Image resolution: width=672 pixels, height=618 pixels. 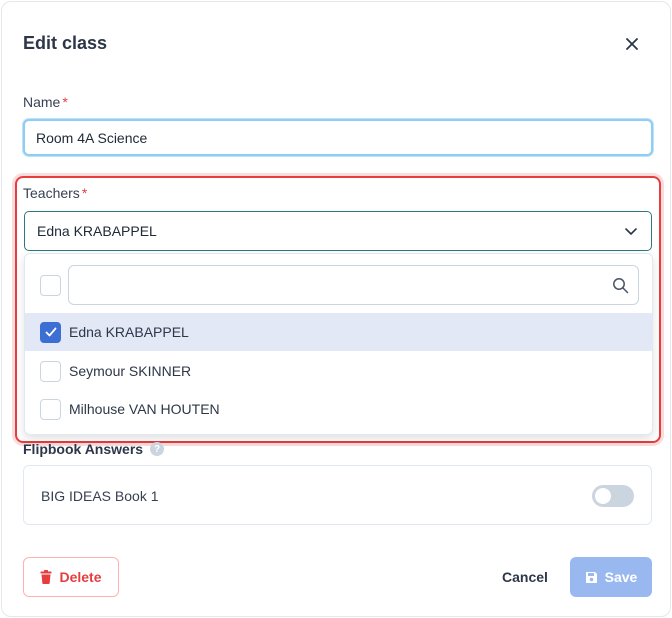 What do you see at coordinates (338, 231) in the screenshot?
I see `teachers-select: Edna KRABAPPEL` at bounding box center [338, 231].